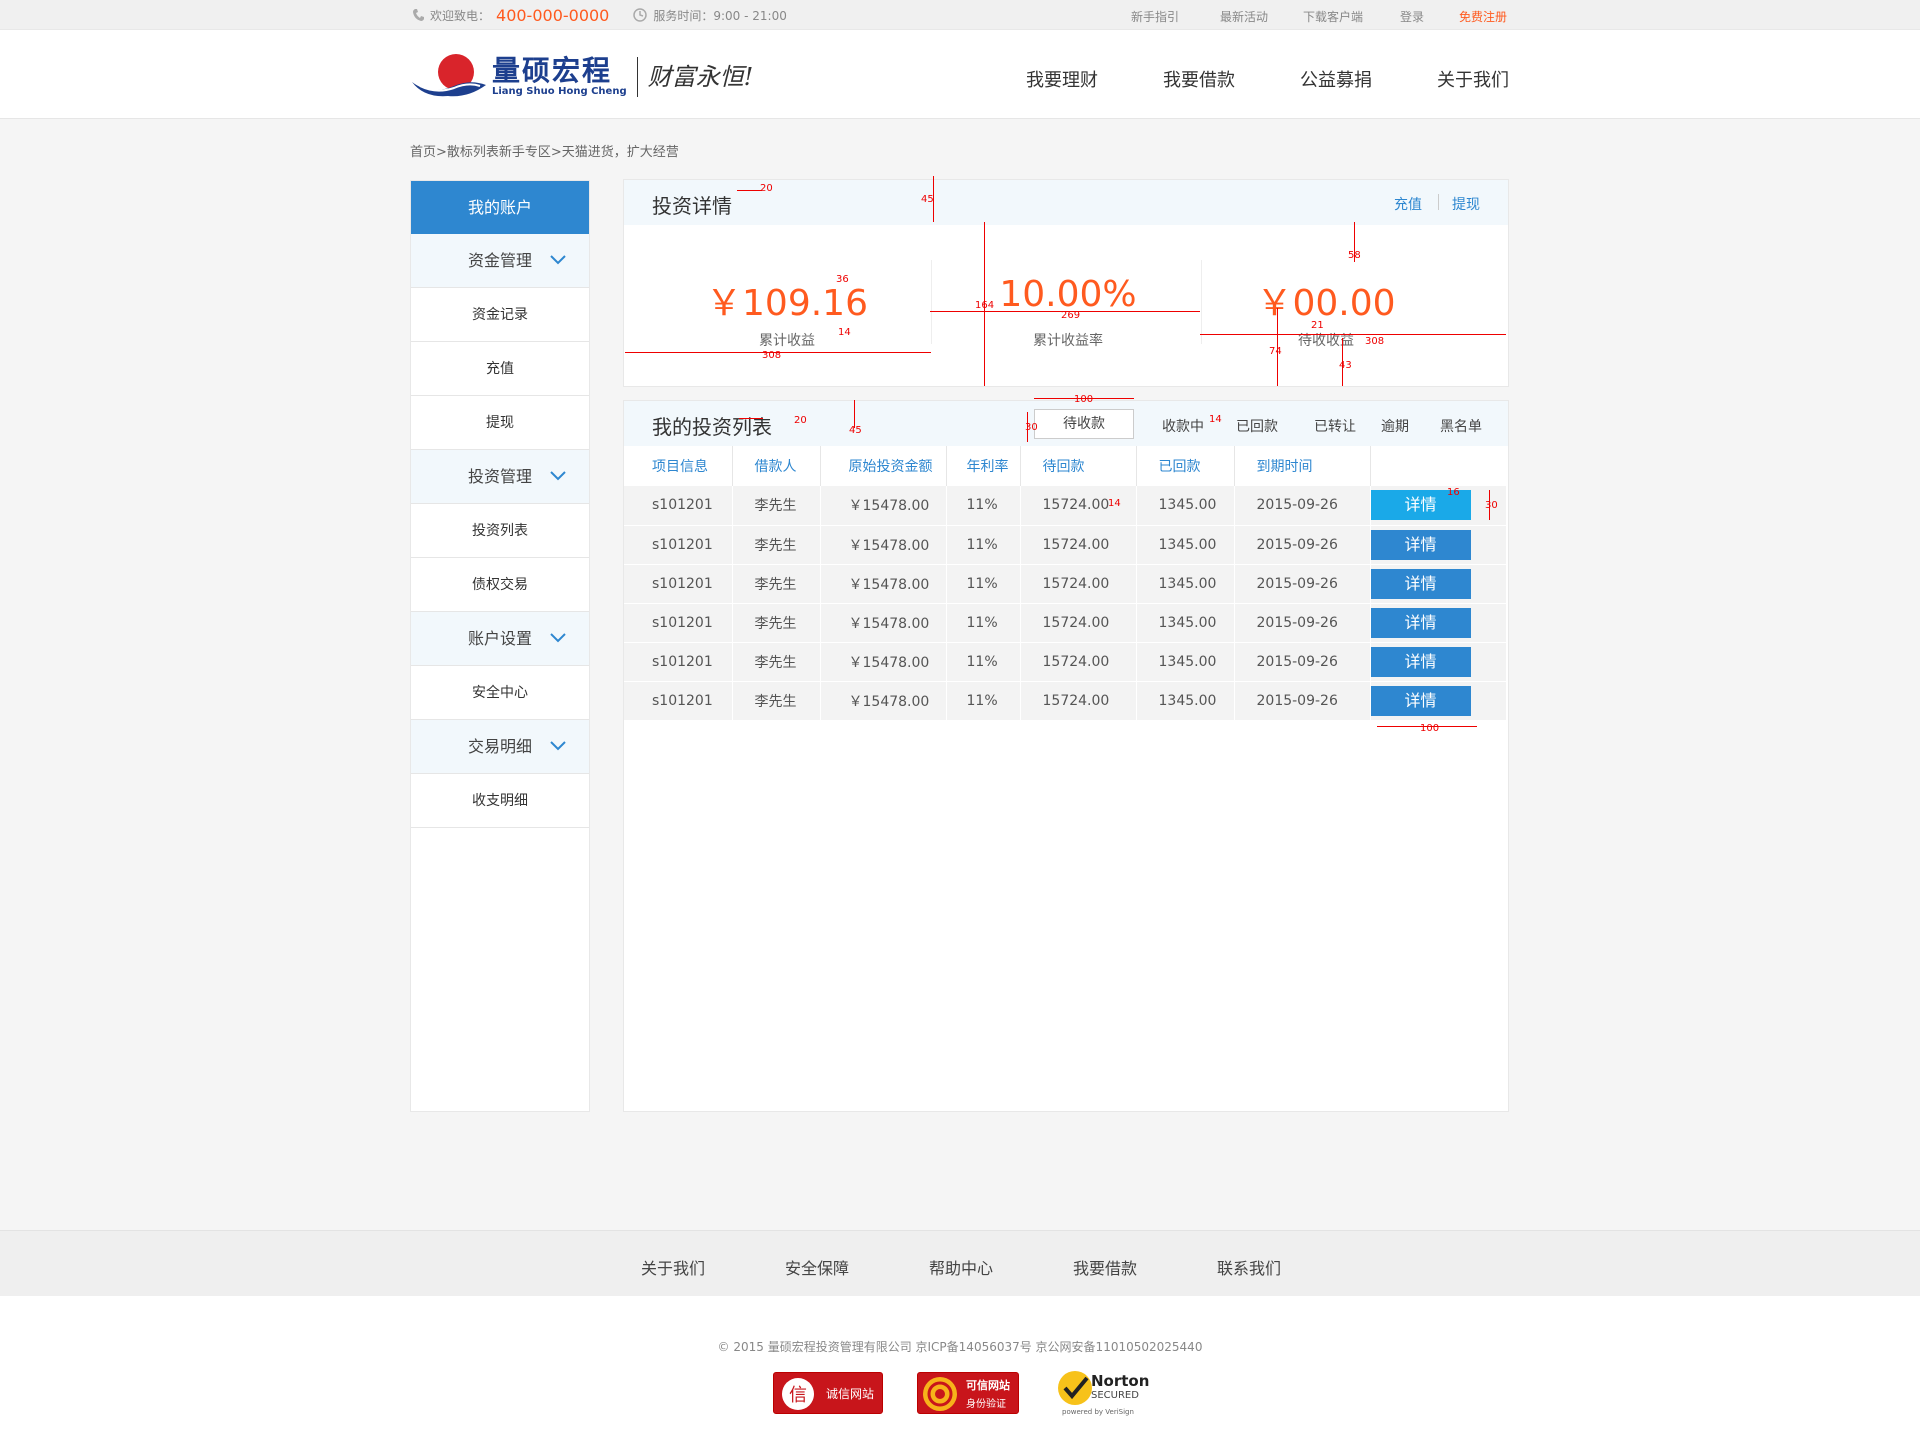 This screenshot has width=1920, height=1446. Describe the element at coordinates (1185, 623) in the screenshot. I see `table-cell: 1345.00` at that location.